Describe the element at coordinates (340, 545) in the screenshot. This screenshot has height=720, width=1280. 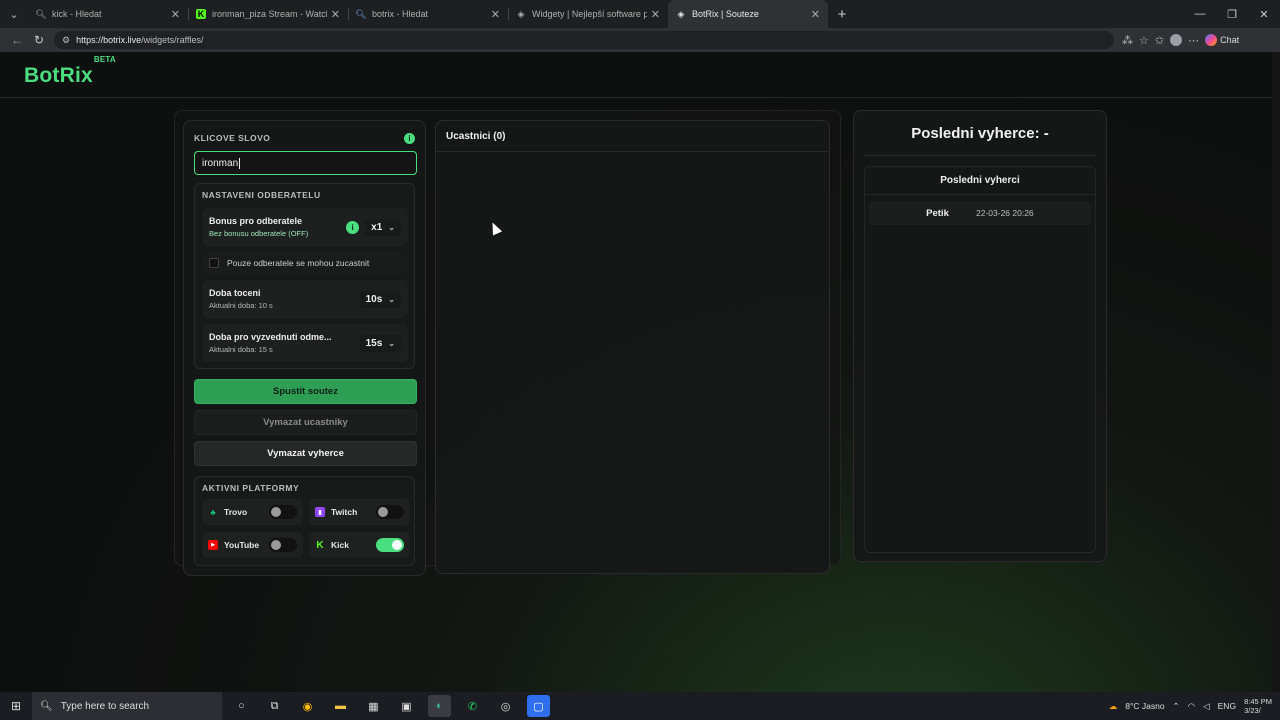
I see `platform-name: Kick` at that location.